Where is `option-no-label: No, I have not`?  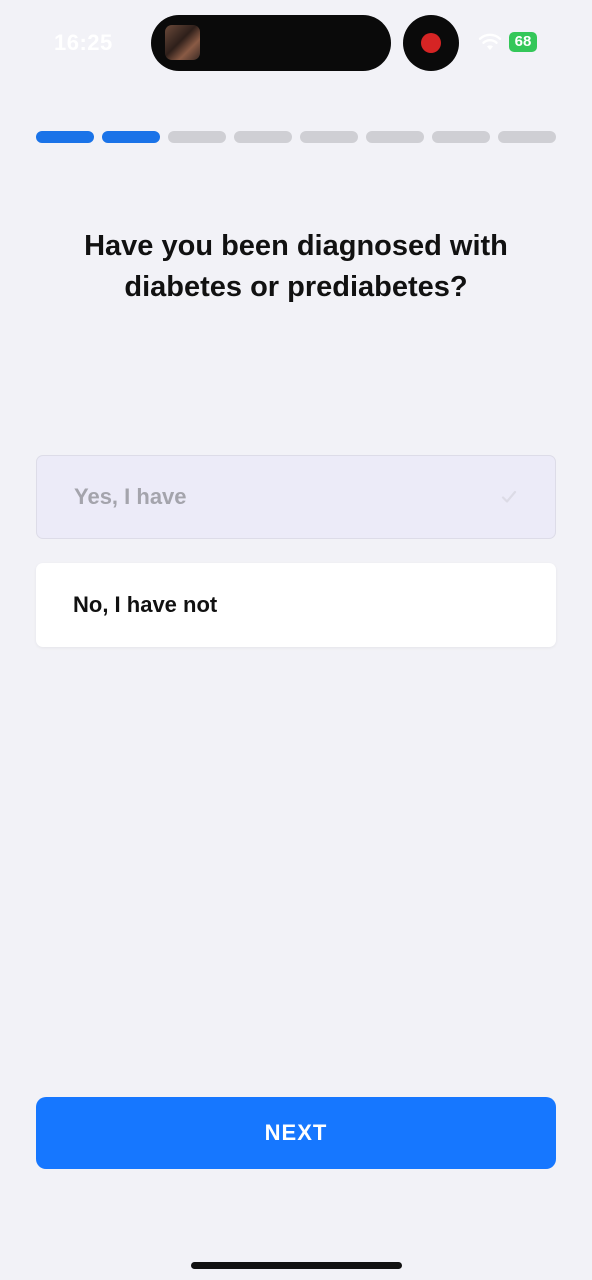 option-no-label: No, I have not is located at coordinates (145, 604).